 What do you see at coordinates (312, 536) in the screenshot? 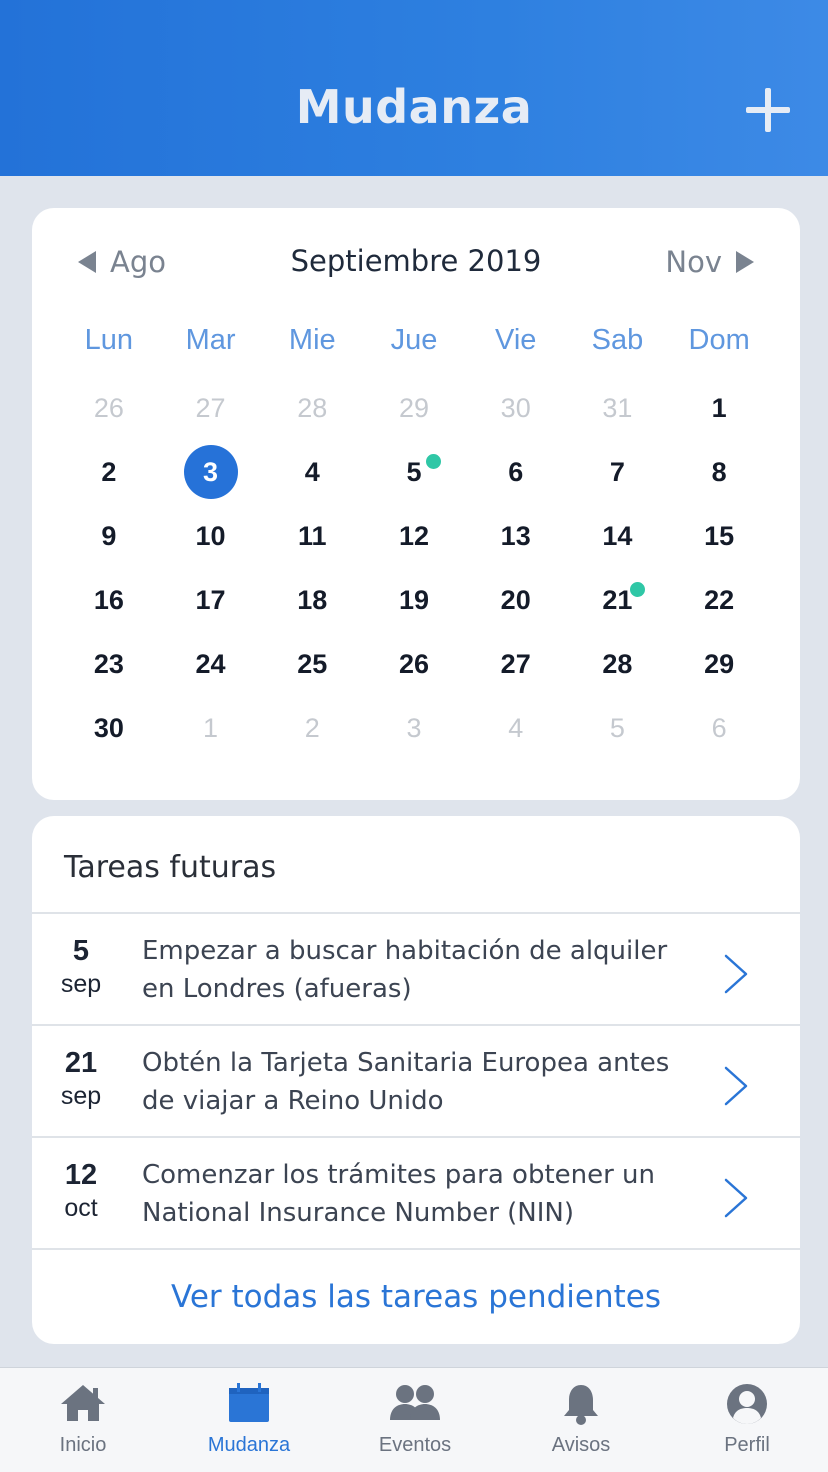
I see `calendar-day: 11` at bounding box center [312, 536].